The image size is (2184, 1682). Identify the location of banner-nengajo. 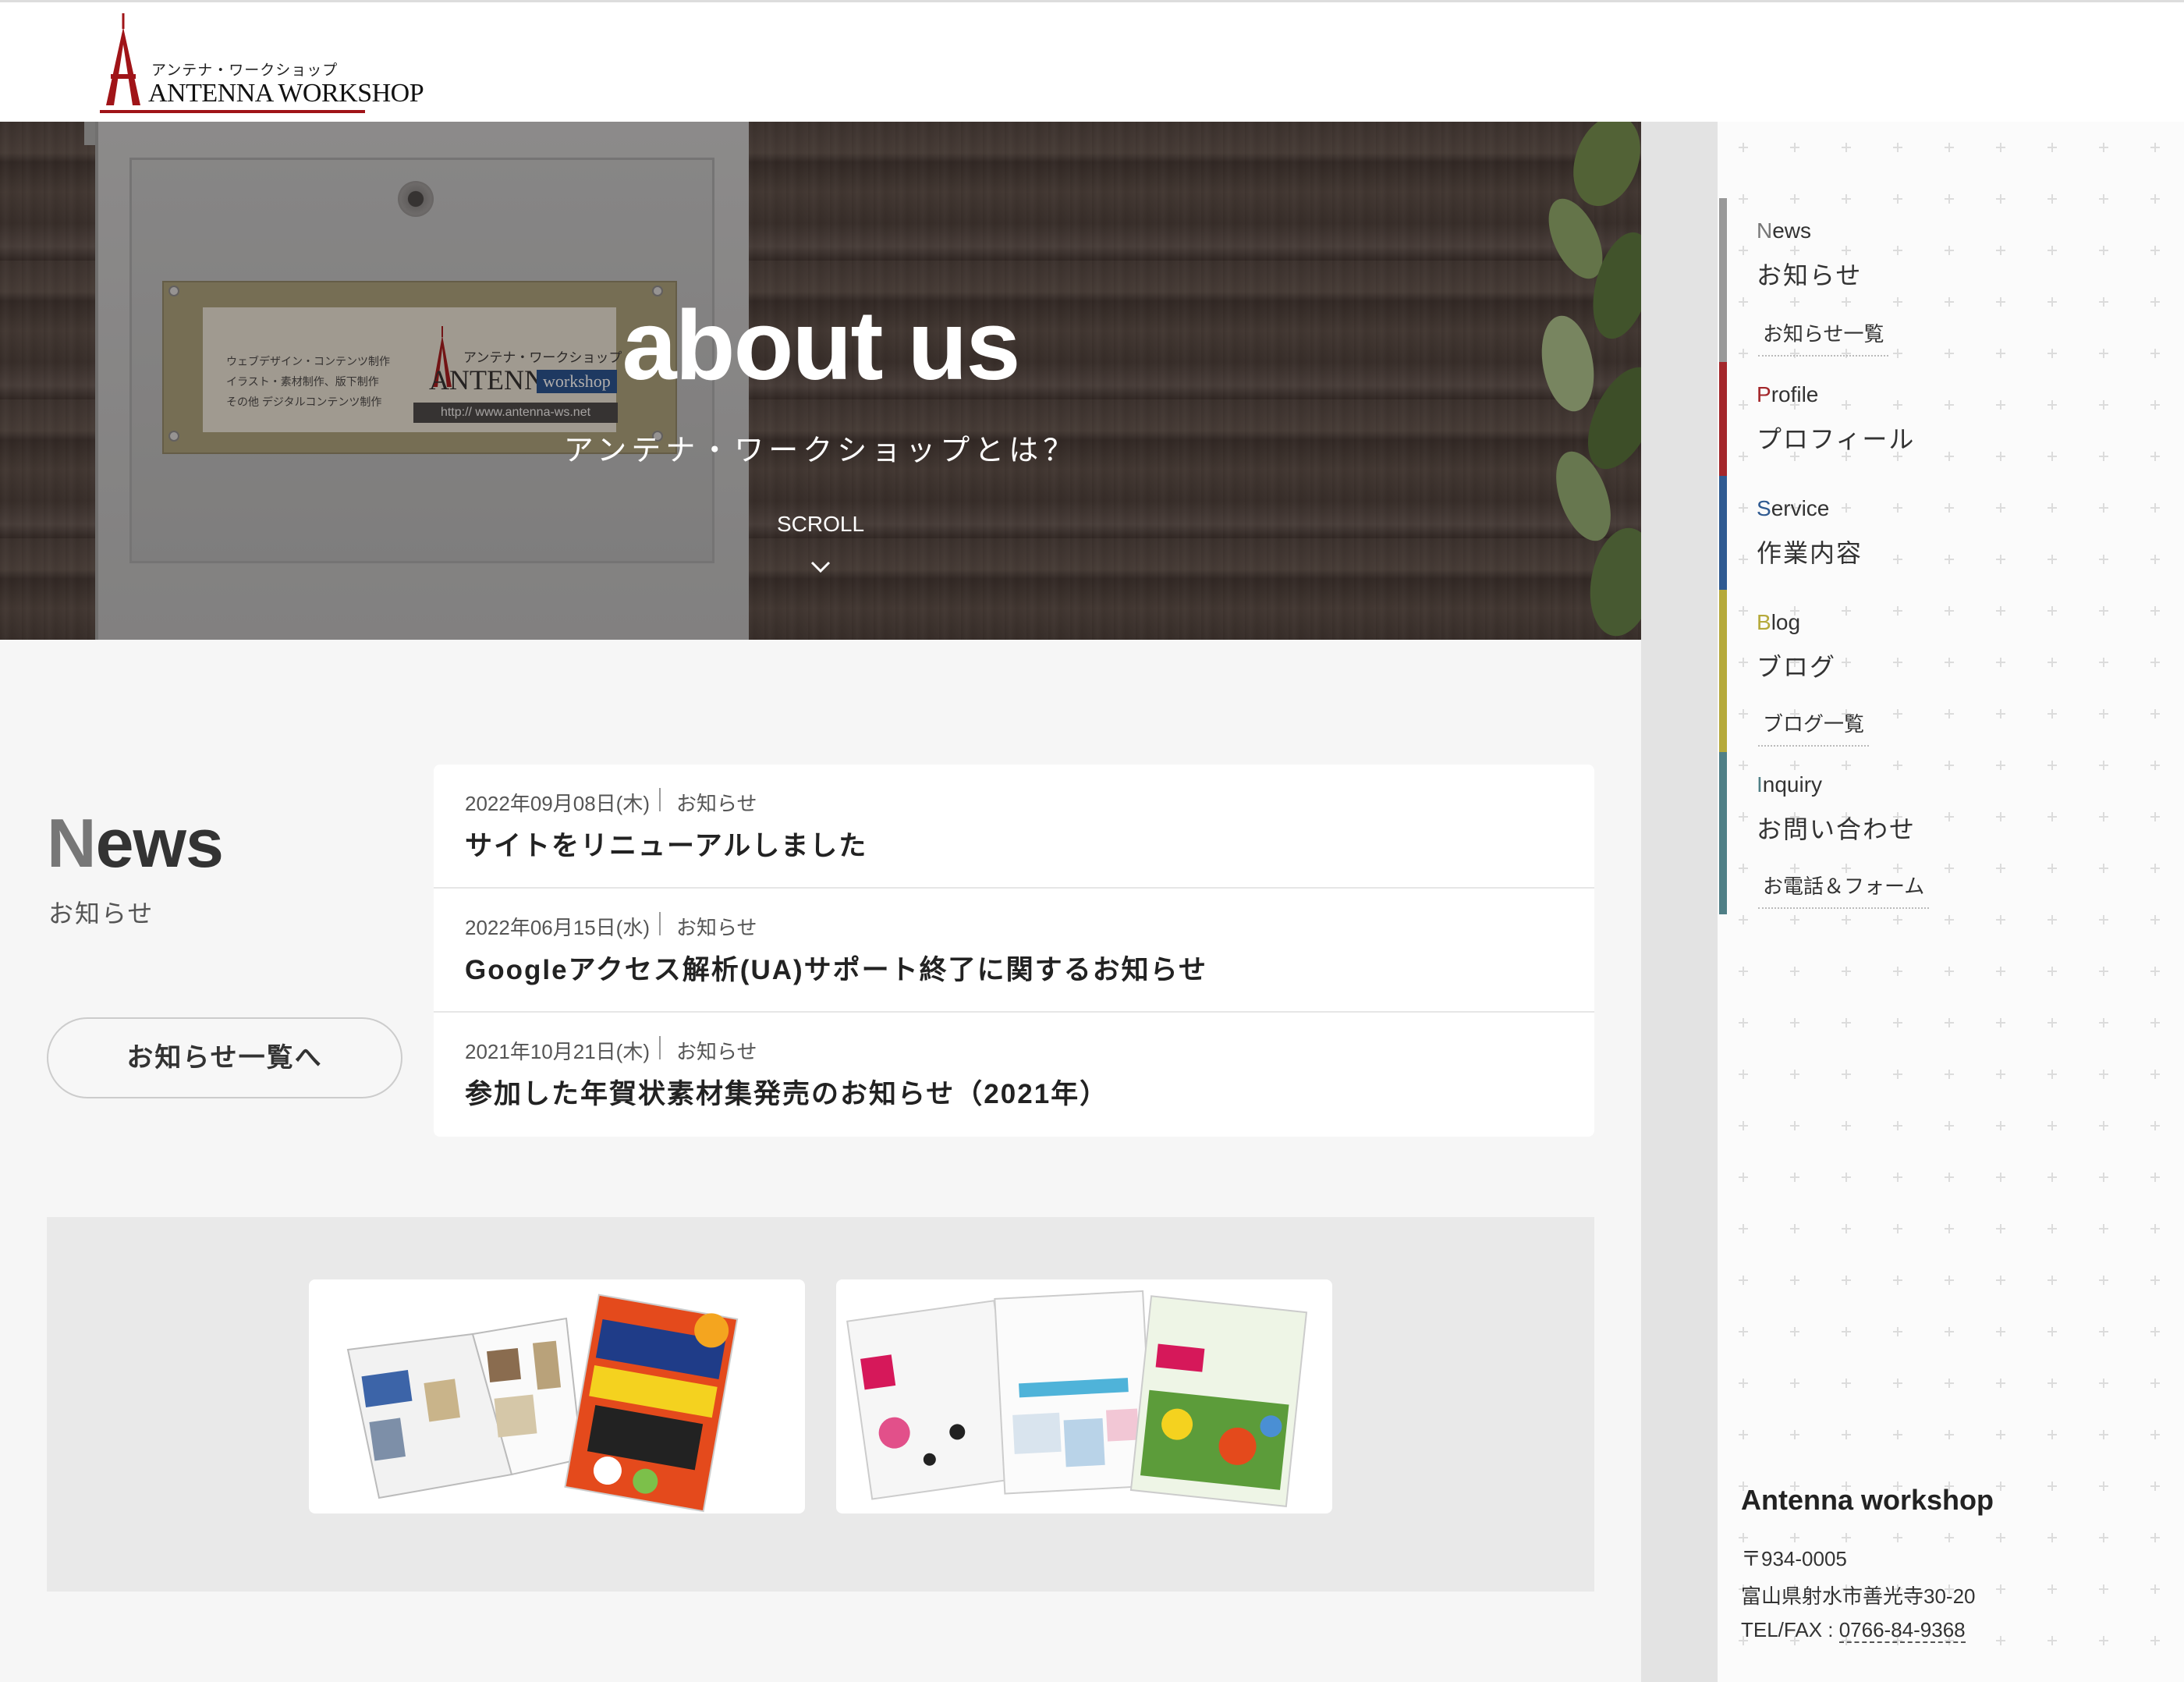
(557, 1396).